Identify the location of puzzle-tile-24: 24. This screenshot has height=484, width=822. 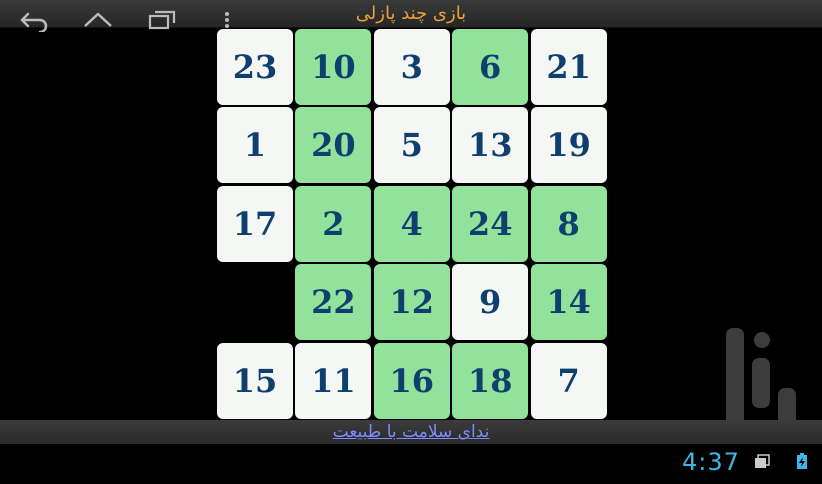
(490, 223).